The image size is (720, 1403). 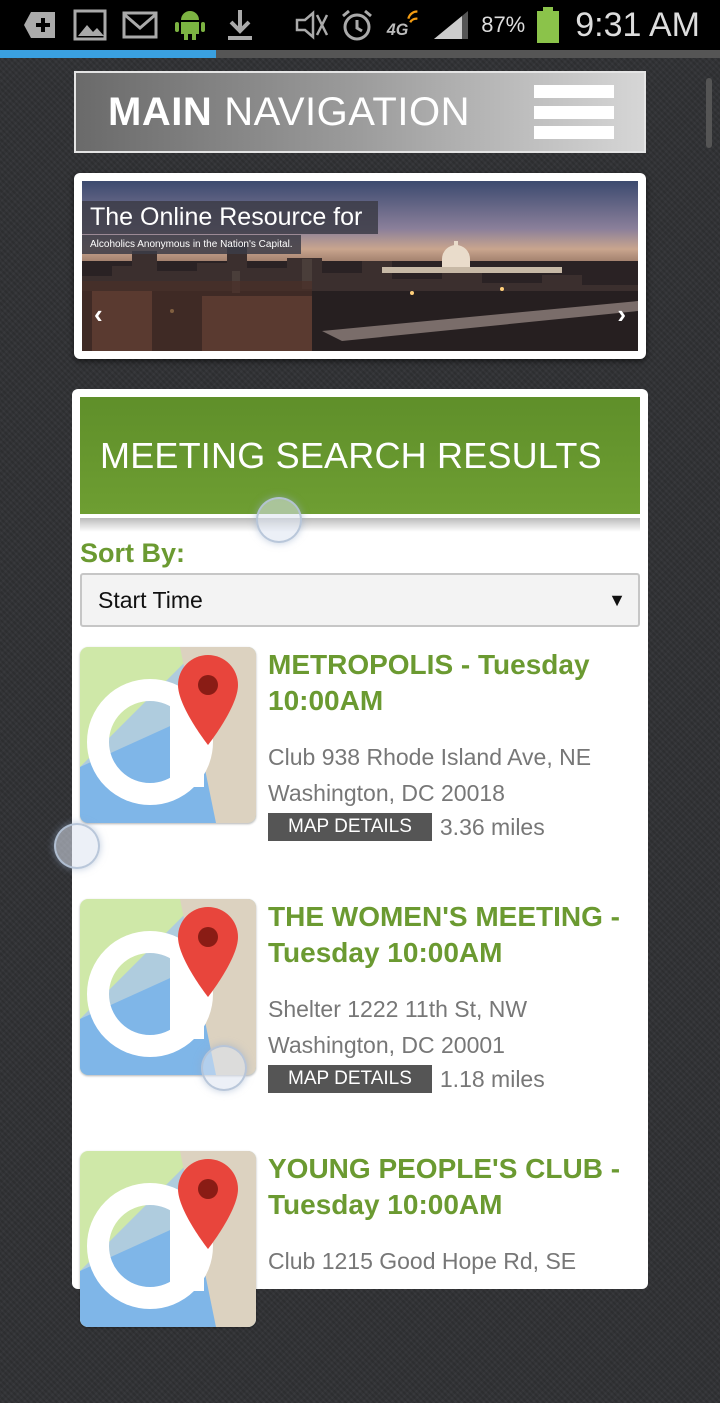 I want to click on android-icon, so click(x=190, y=25).